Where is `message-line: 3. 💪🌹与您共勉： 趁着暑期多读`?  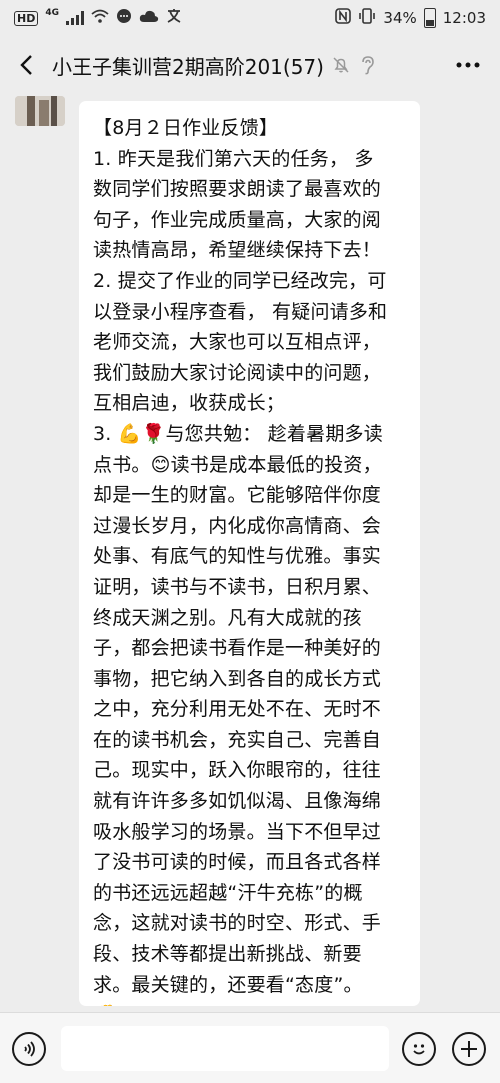 message-line: 3. 💪🌹与您共勉： 趁着暑期多读 is located at coordinates (238, 433).